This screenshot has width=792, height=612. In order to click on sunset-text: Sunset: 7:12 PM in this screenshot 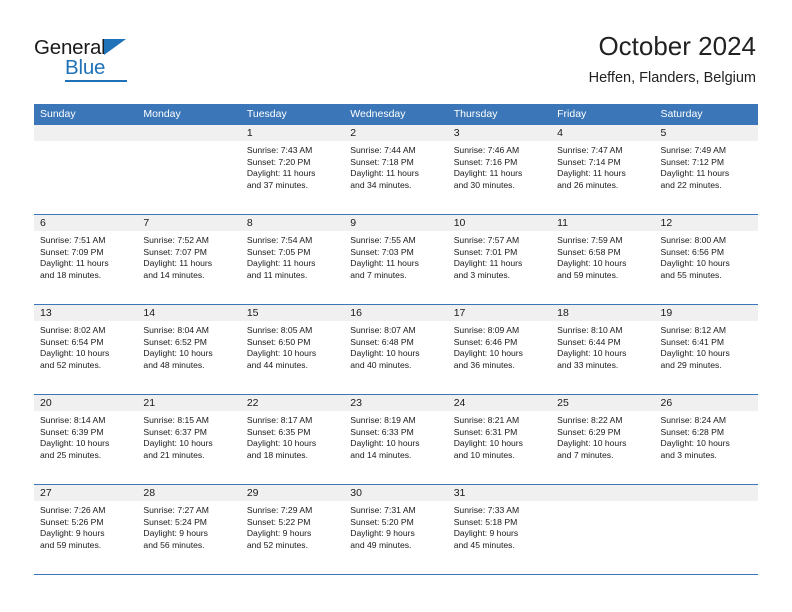, I will do `click(692, 161)`.